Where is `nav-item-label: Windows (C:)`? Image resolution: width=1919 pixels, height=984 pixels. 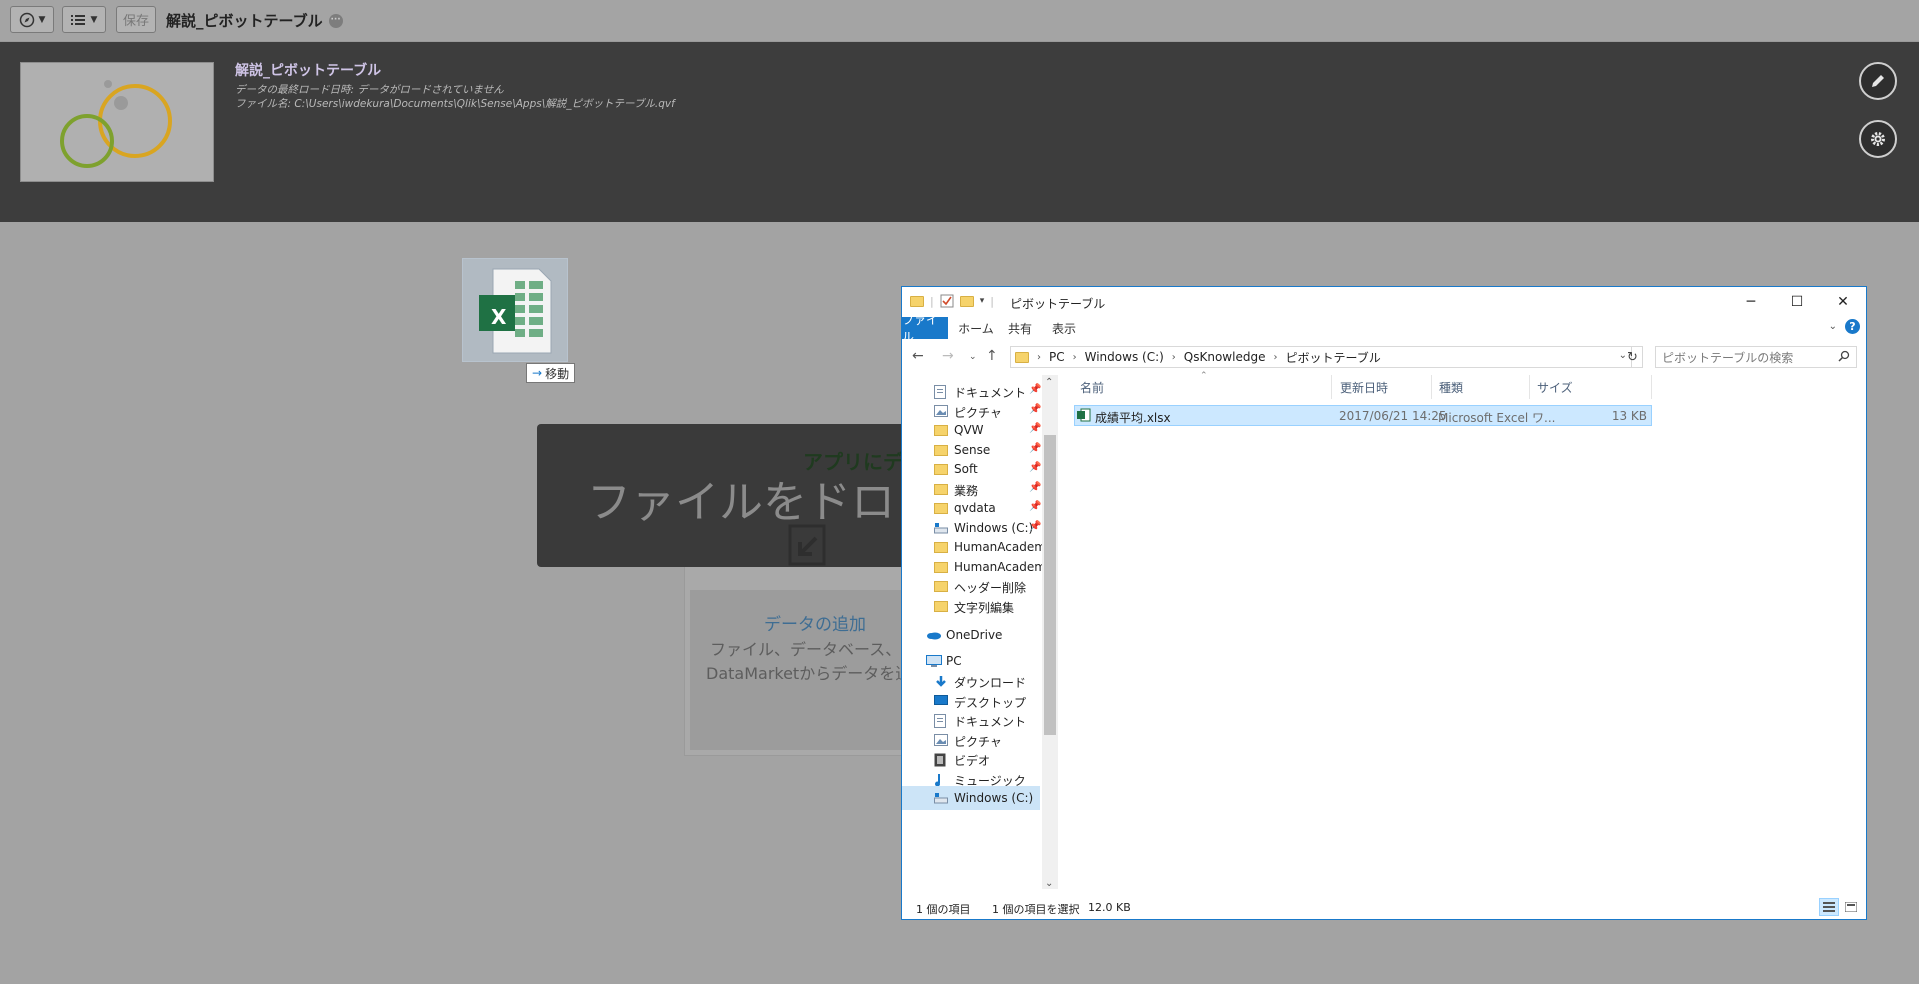 nav-item-label: Windows (C:) is located at coordinates (994, 527).